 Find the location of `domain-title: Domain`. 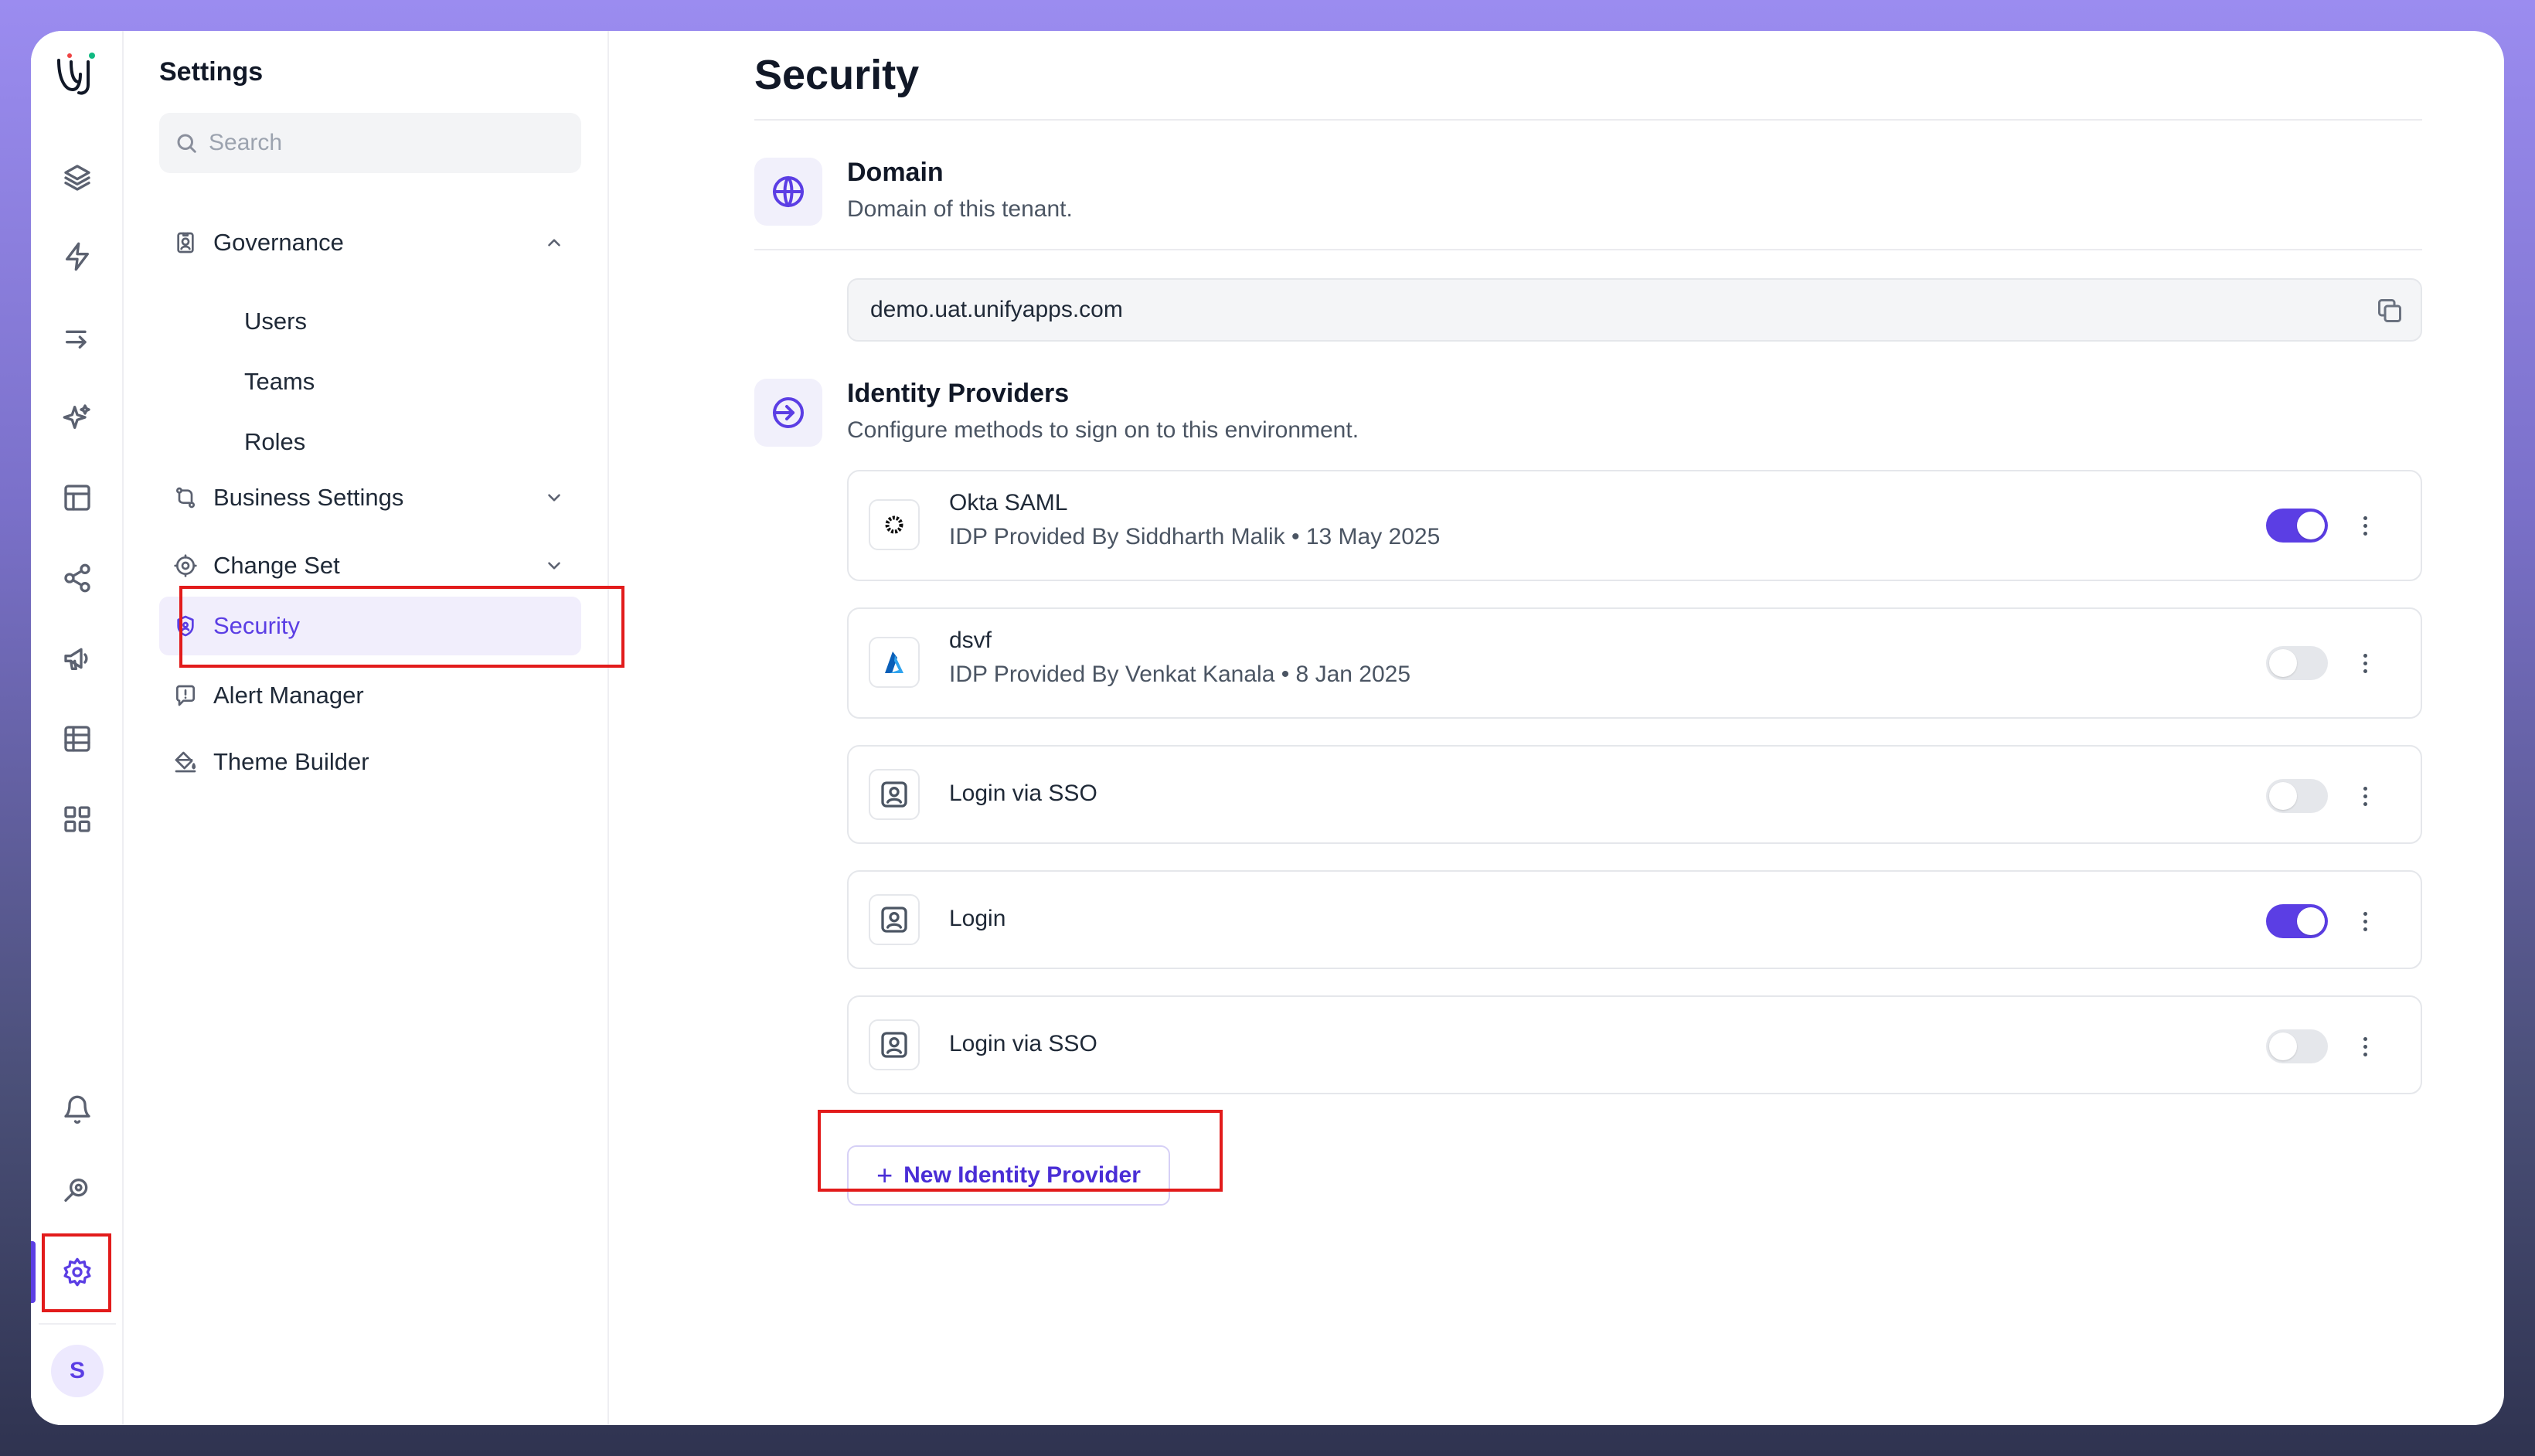

domain-title: Domain is located at coordinates (895, 173).